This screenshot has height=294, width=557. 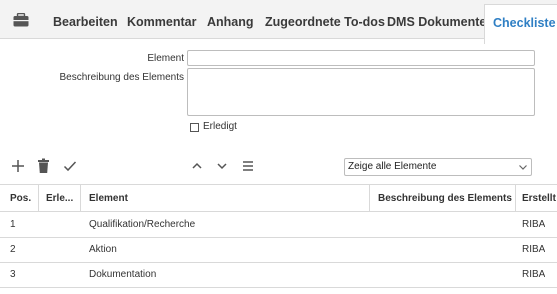 I want to click on filter-select: Zeige alle Elemente, so click(x=438, y=167).